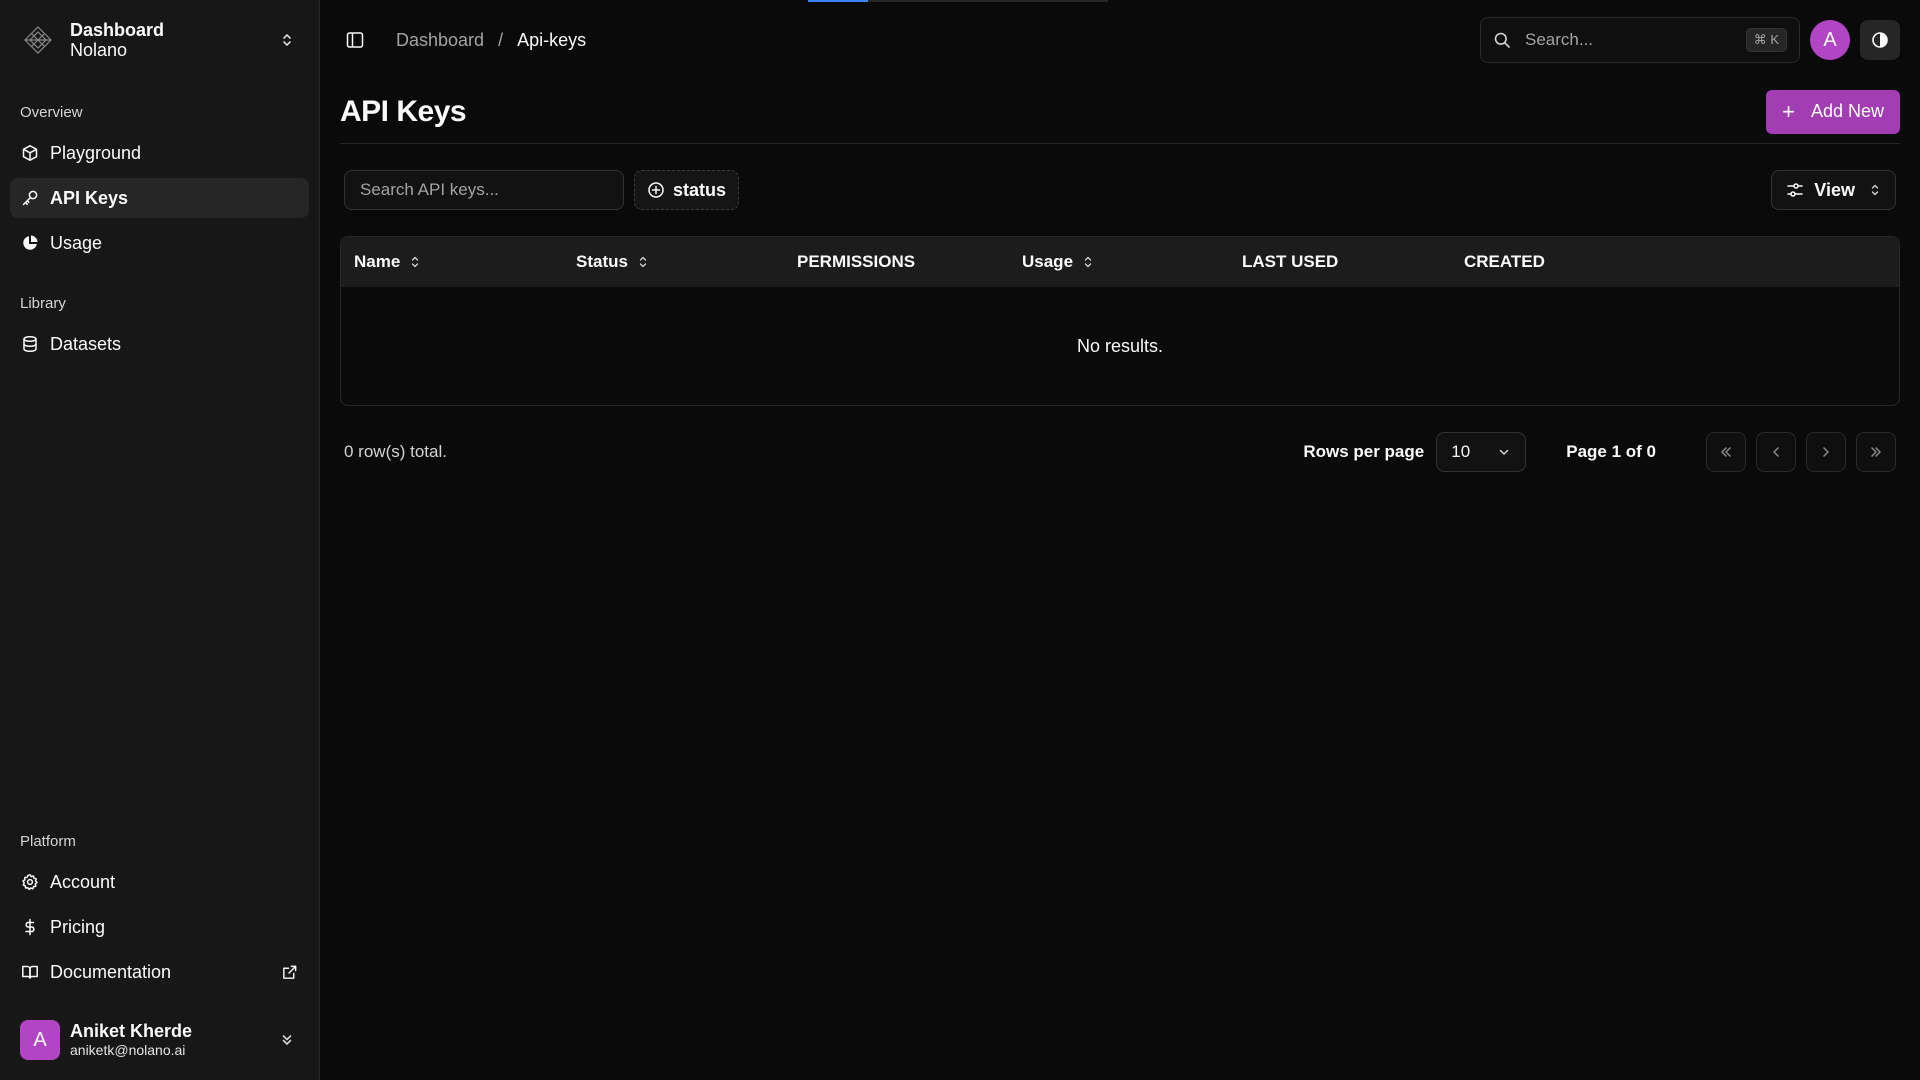 The image size is (1920, 1080). What do you see at coordinates (1290, 261) in the screenshot?
I see `column-label: LAST USED` at bounding box center [1290, 261].